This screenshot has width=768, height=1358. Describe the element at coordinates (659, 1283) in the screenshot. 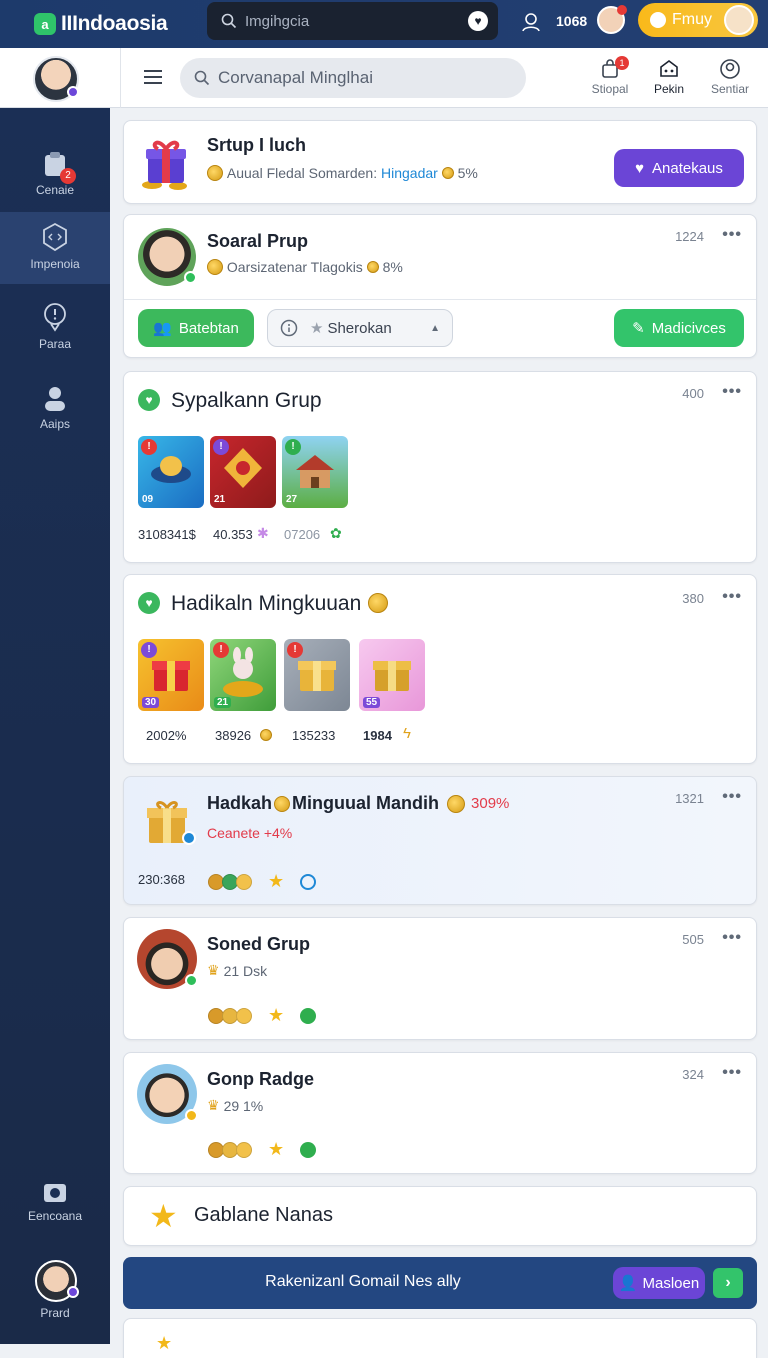

I see `footer-action-button: 👤 Masloen` at that location.